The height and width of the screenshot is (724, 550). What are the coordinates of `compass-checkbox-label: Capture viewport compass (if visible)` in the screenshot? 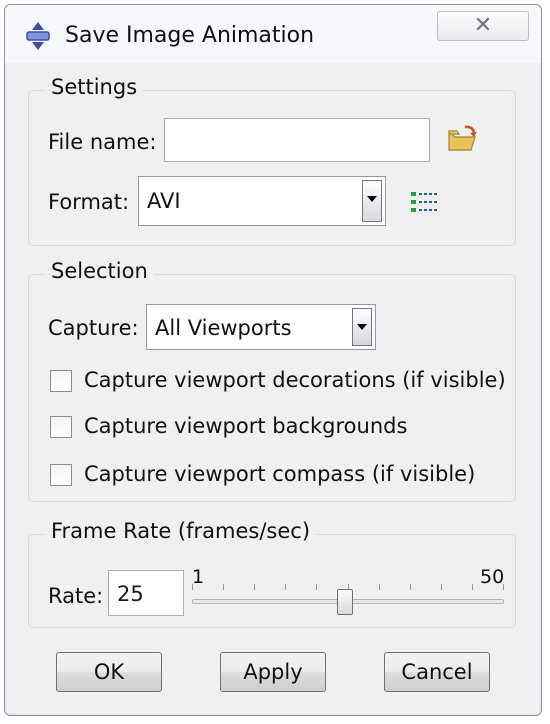 It's located at (279, 474).